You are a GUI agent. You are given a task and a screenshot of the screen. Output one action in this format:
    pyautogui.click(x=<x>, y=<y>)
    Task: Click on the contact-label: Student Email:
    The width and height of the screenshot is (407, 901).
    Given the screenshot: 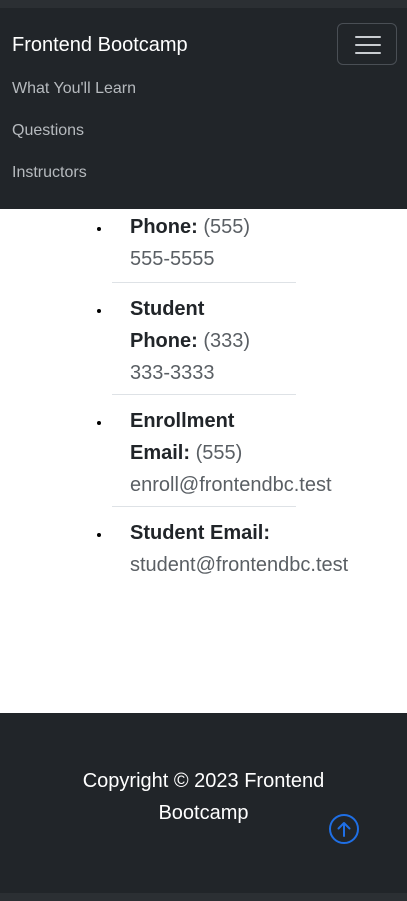 What is the action you would take?
    pyautogui.click(x=200, y=533)
    